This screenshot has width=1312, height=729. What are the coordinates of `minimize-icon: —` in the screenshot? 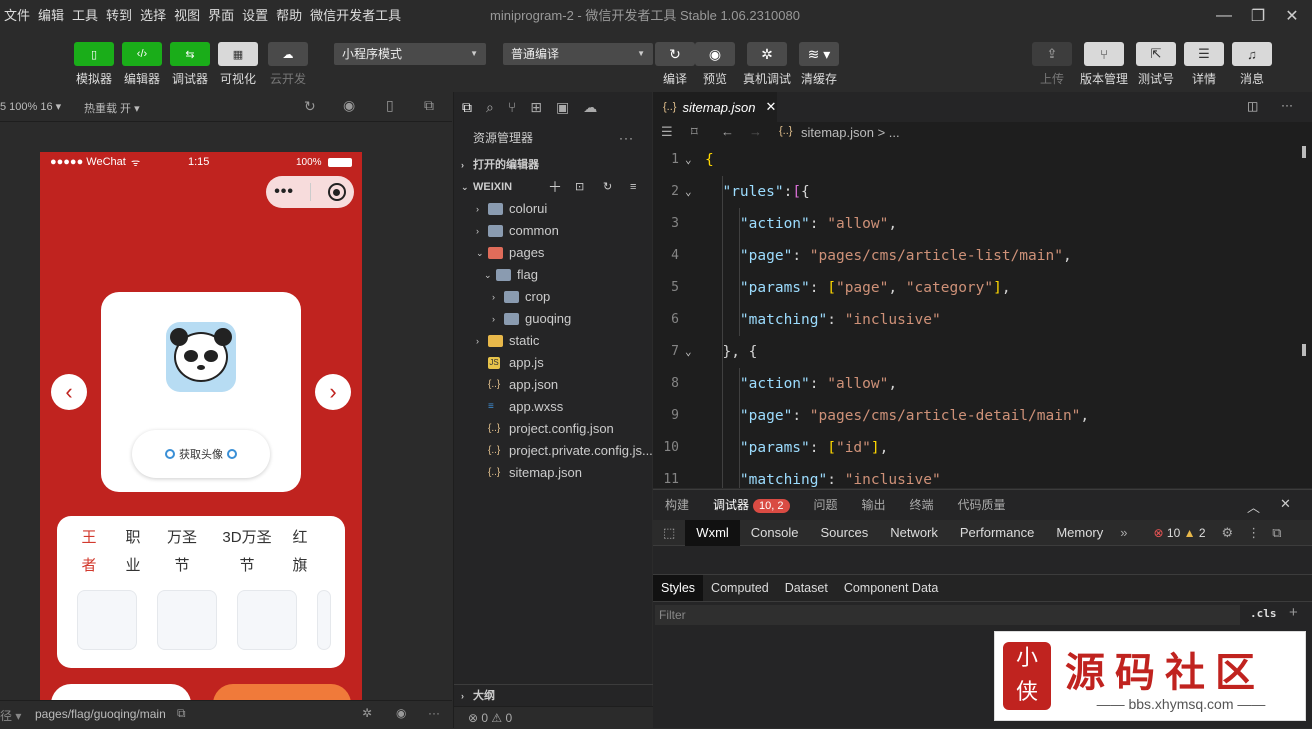 It's located at (1224, 16).